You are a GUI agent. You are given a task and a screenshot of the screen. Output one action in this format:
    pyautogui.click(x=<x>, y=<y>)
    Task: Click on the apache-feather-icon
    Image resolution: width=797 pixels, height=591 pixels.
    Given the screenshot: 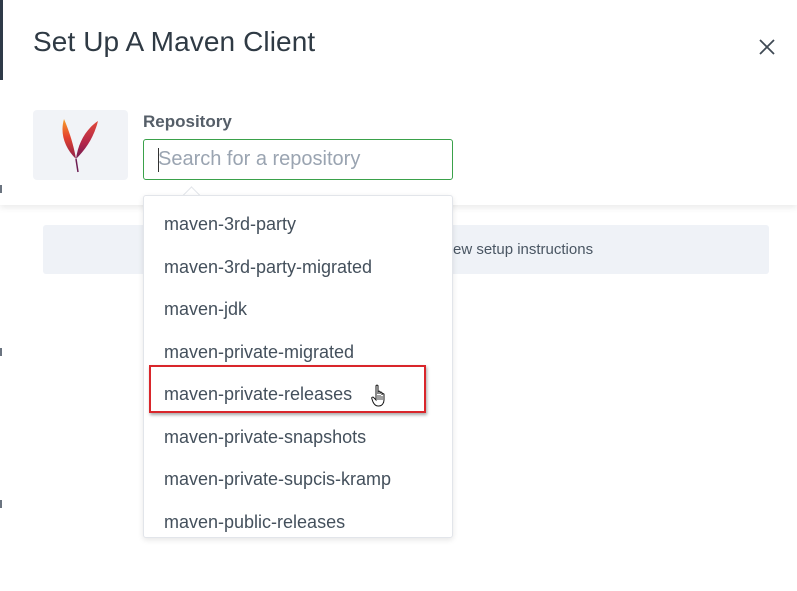 What is the action you would take?
    pyautogui.click(x=80, y=146)
    